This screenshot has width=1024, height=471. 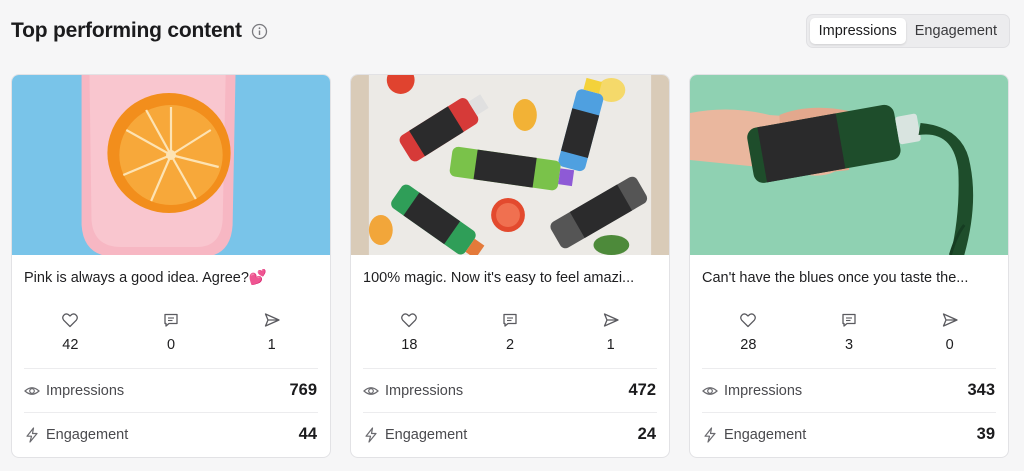 I want to click on post-caption: Pink is always a good idea. Agree?💕, so click(x=145, y=278).